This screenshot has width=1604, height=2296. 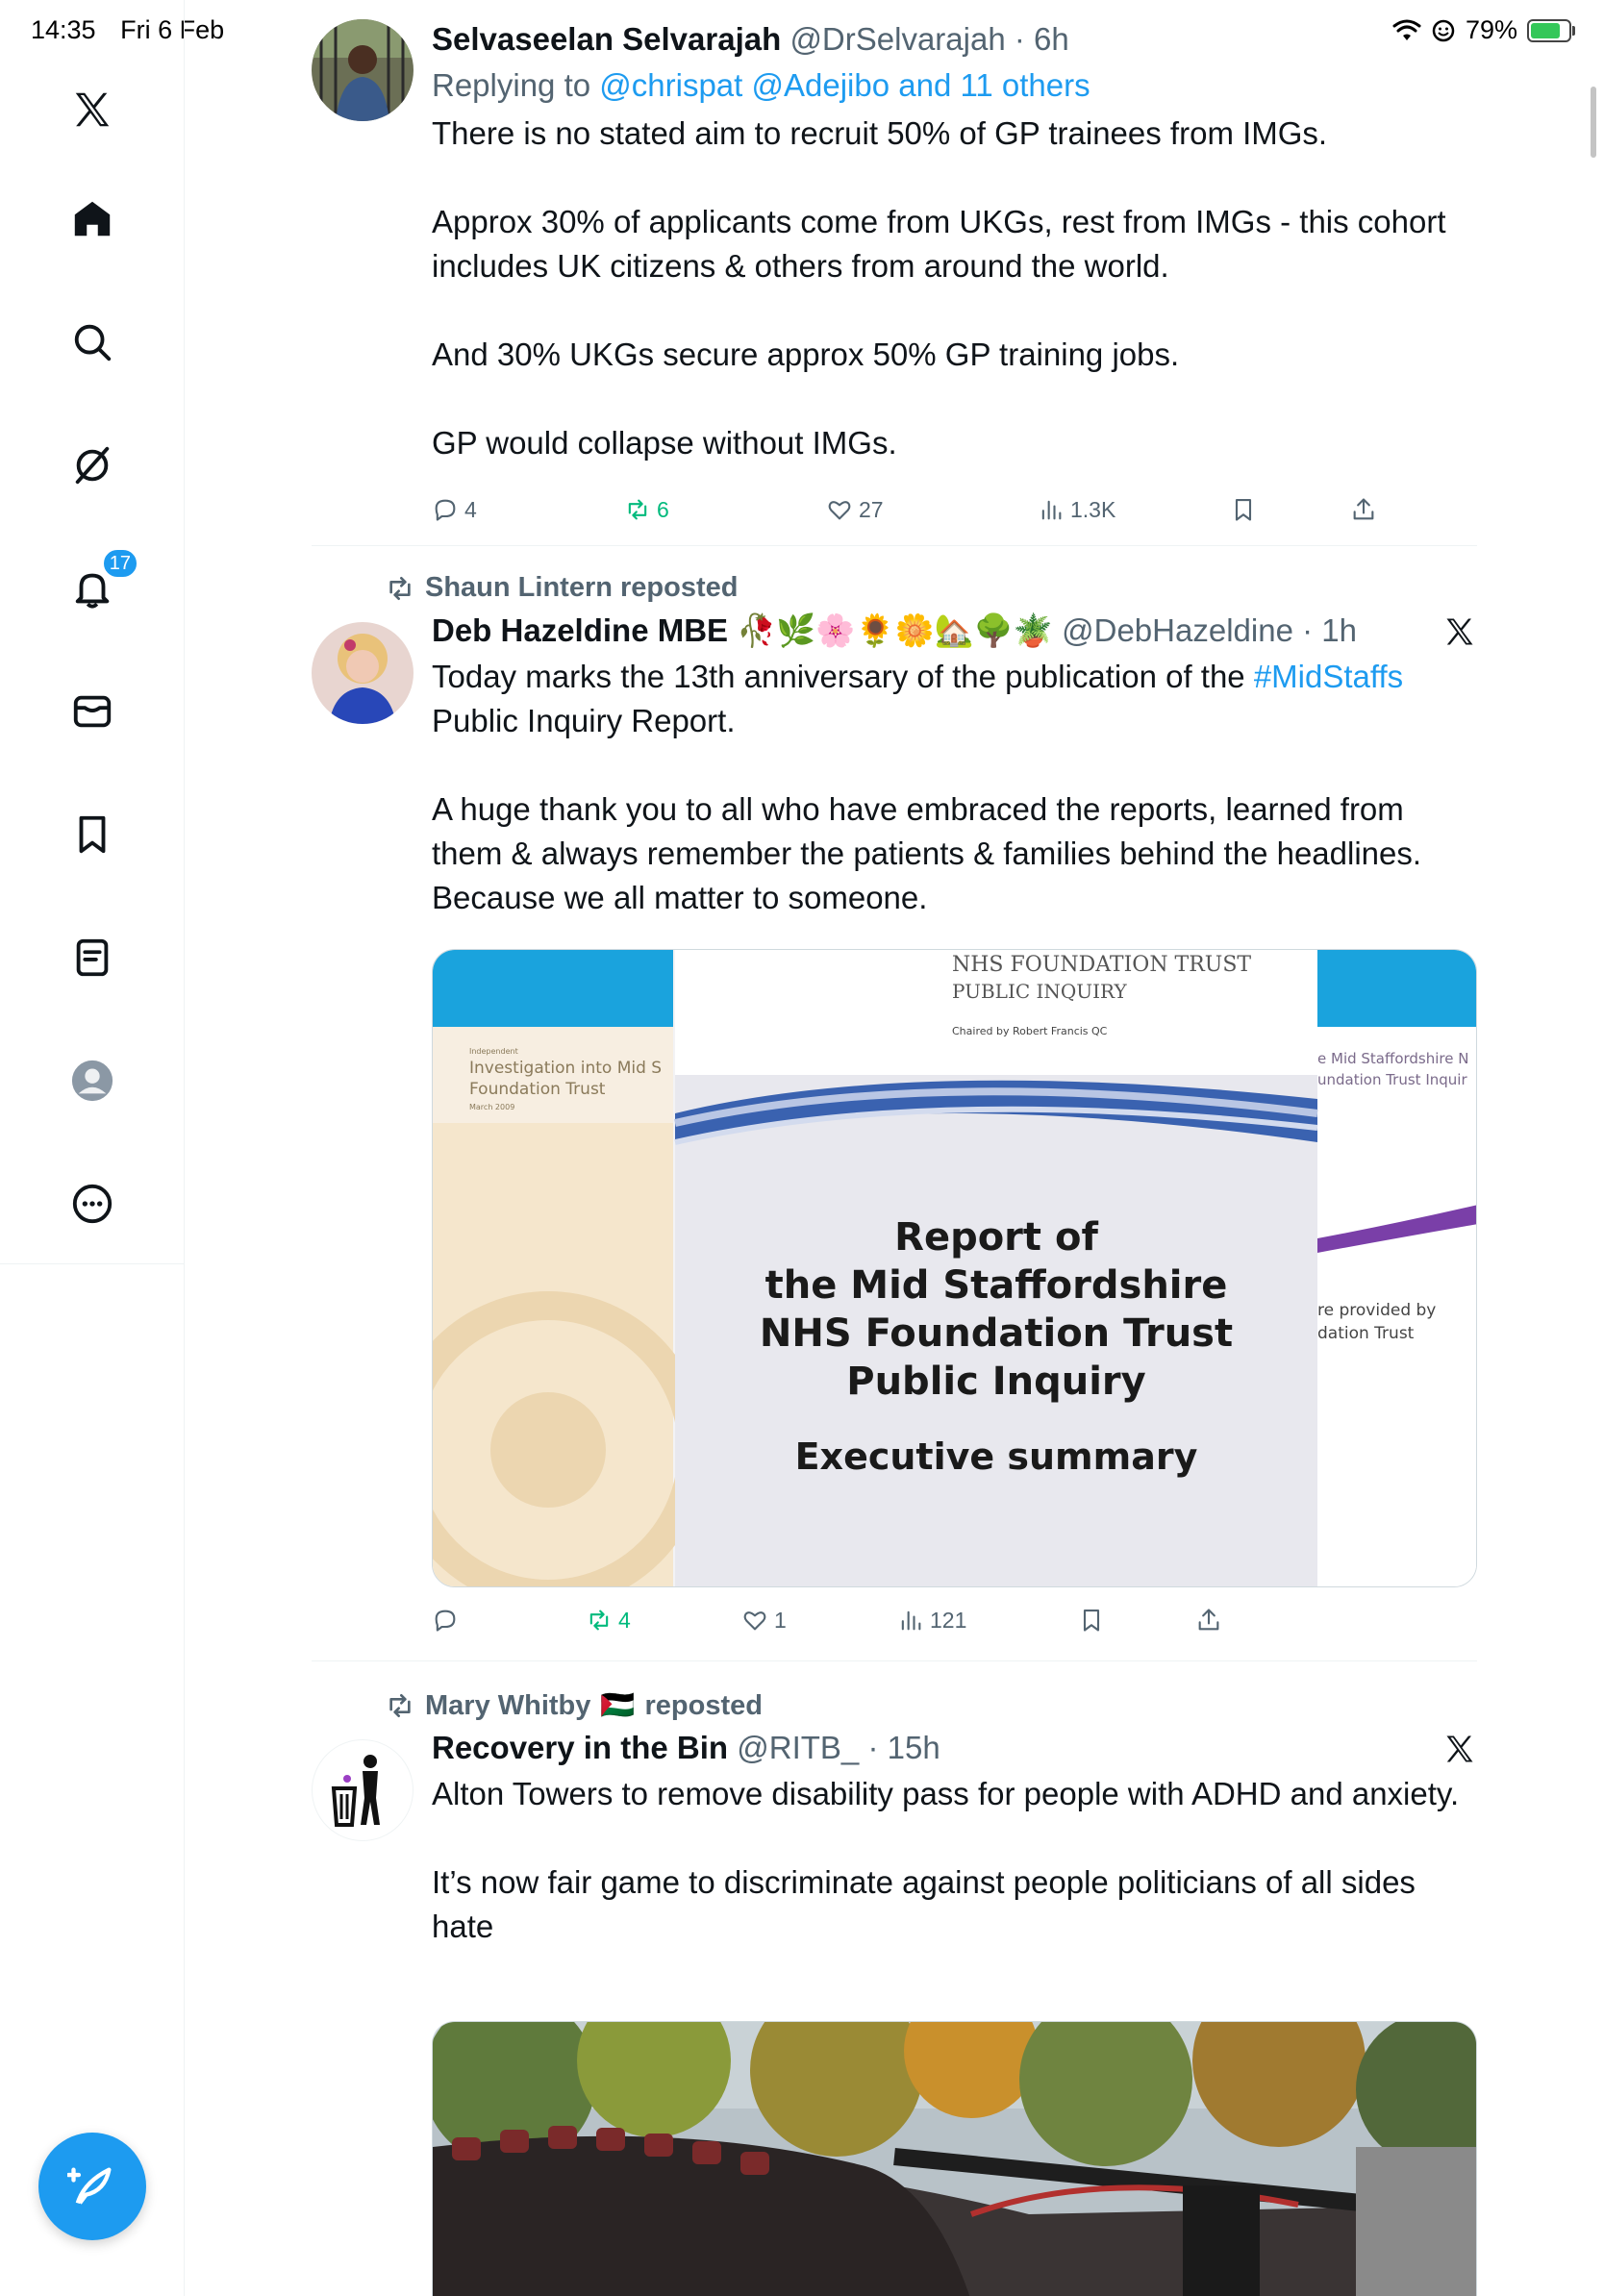 I want to click on tweet-header: Recovery in the Bin @RITB_ · 15h, so click(x=686, y=1747).